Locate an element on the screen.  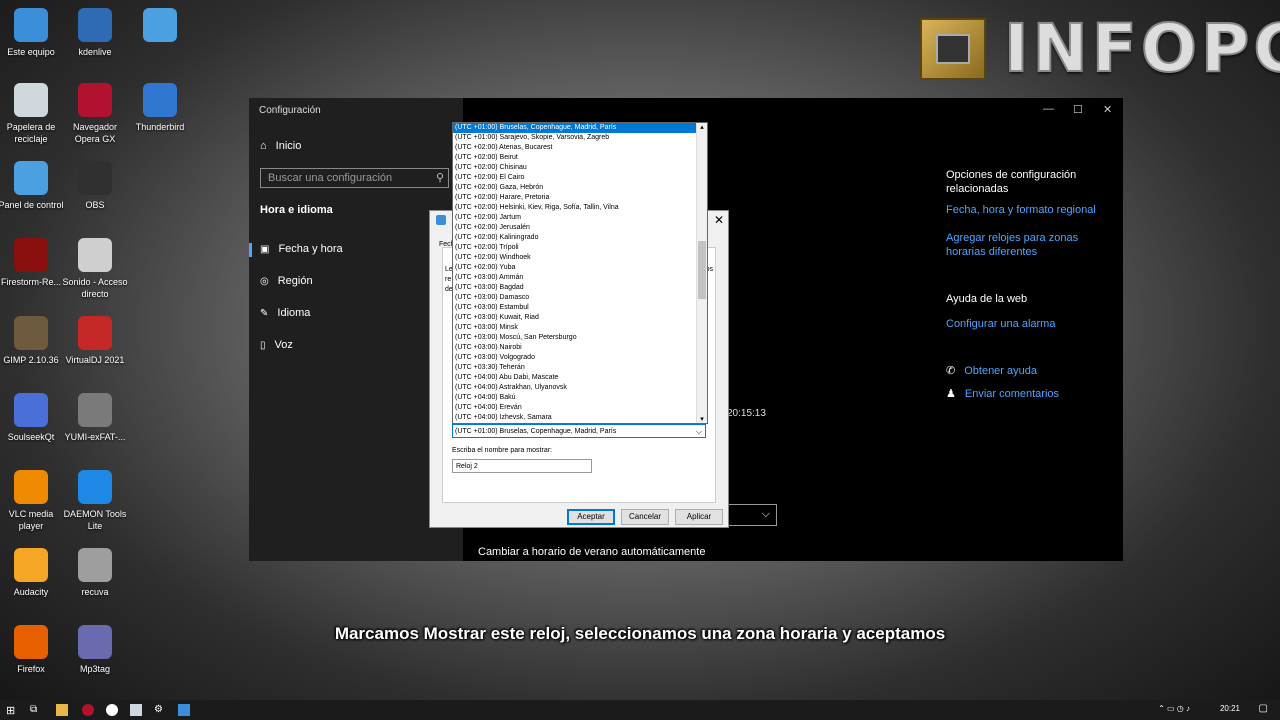
timezone-option: (UTC +02:00) Yuba is located at coordinates (580, 268).